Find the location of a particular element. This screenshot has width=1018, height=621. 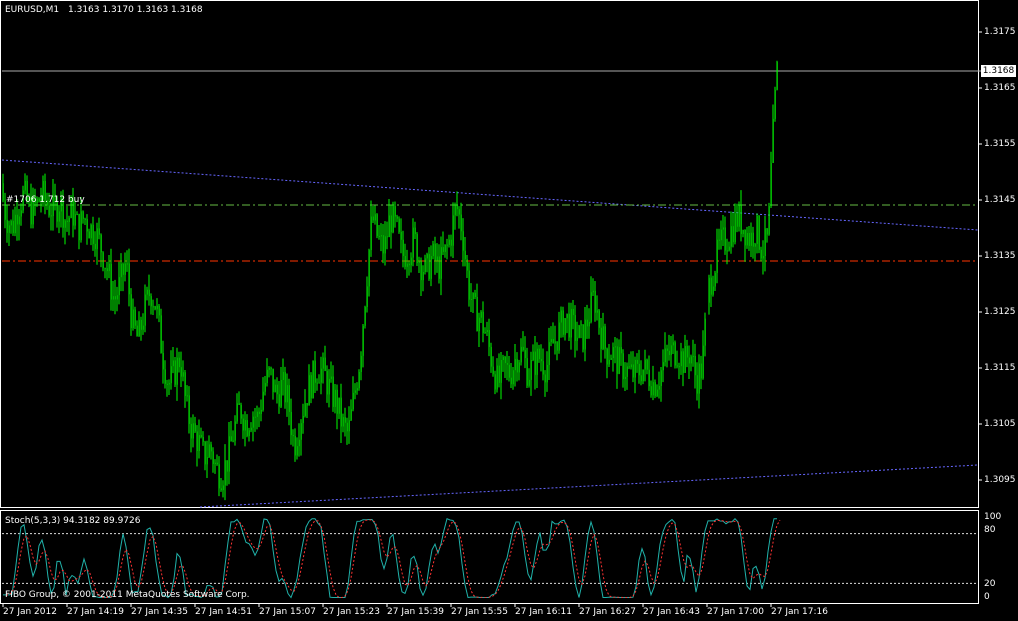

ohlc-label: 1.3163 1.3170 1.3163 1.3168 is located at coordinates (135, 10).